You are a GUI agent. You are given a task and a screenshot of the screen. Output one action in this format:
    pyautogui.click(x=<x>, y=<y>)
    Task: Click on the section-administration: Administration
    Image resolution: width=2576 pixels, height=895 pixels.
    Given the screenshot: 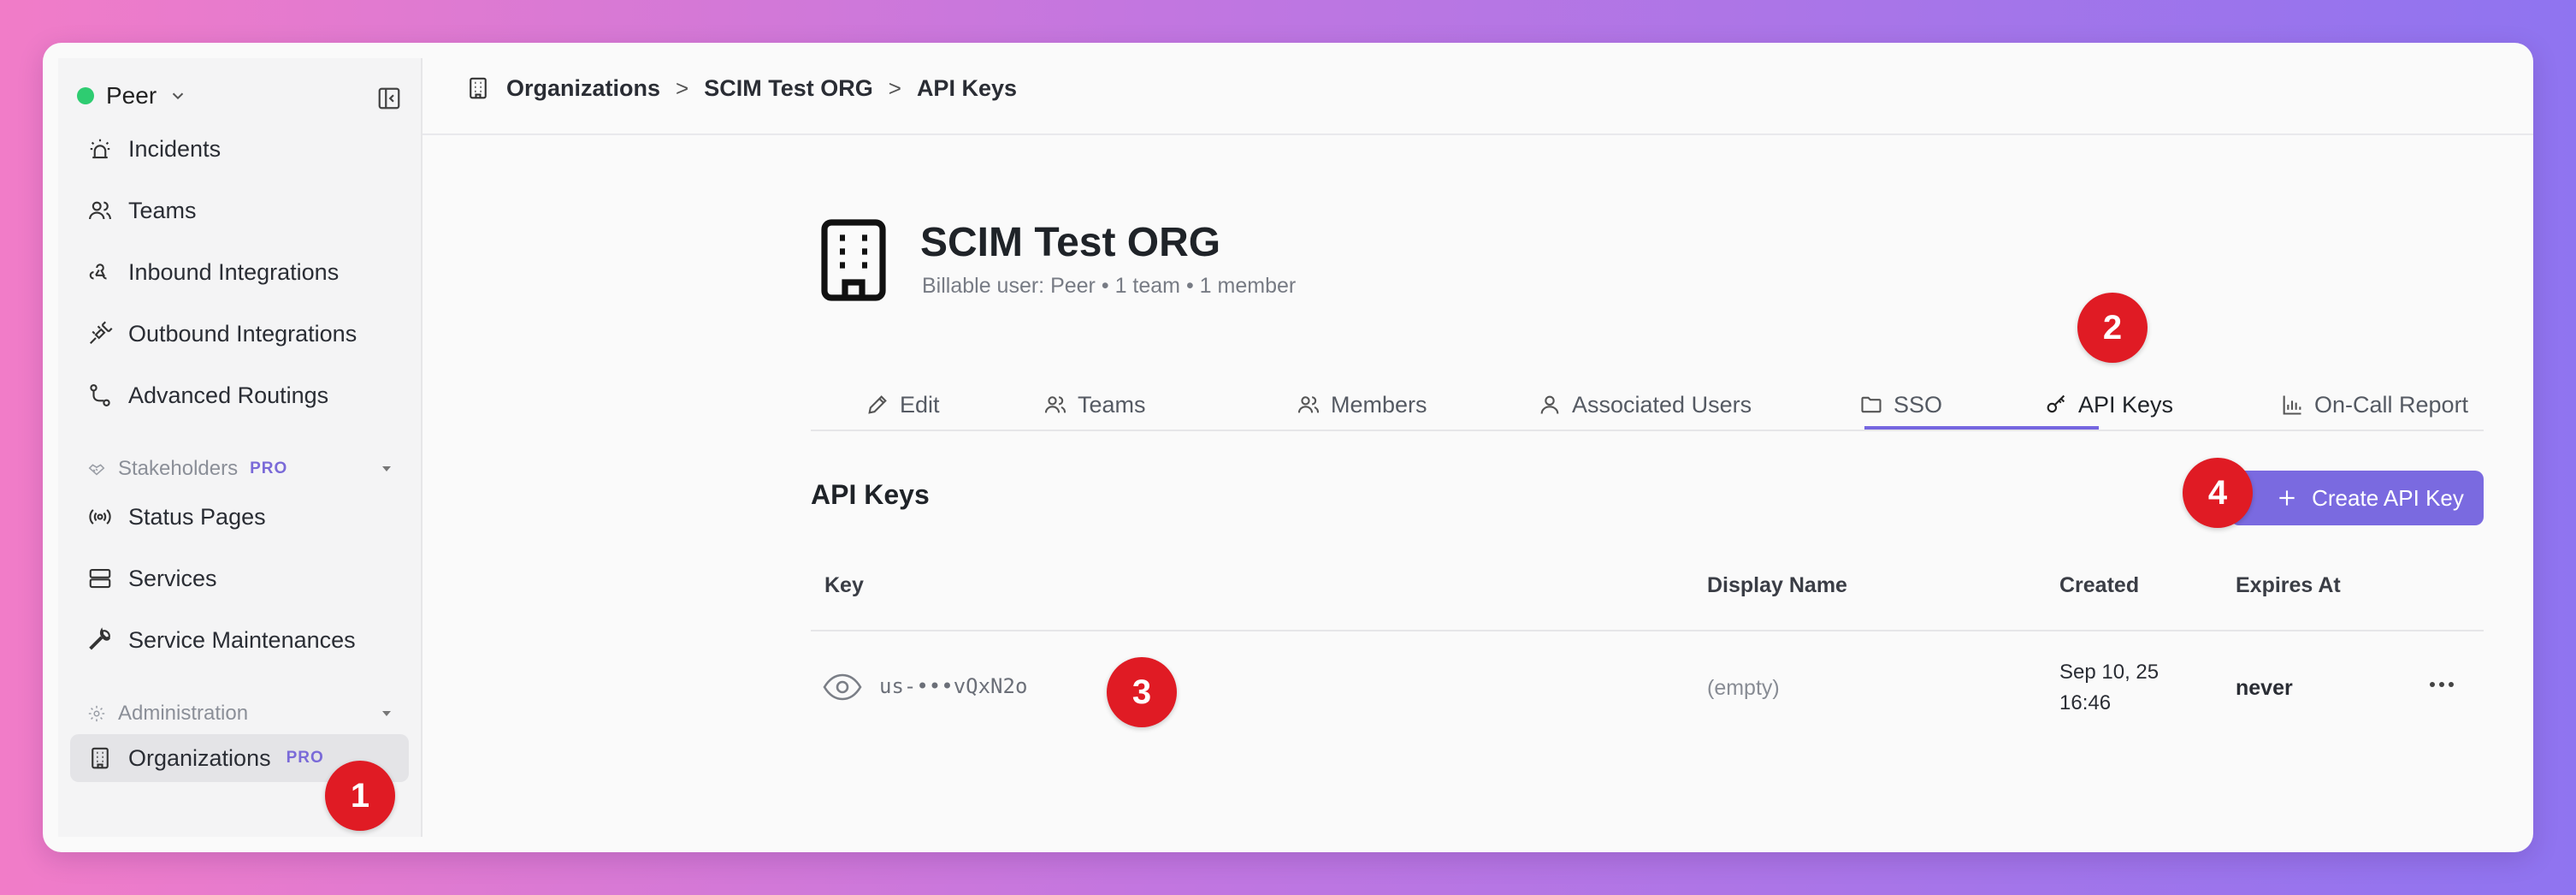 What is the action you would take?
    pyautogui.click(x=248, y=713)
    